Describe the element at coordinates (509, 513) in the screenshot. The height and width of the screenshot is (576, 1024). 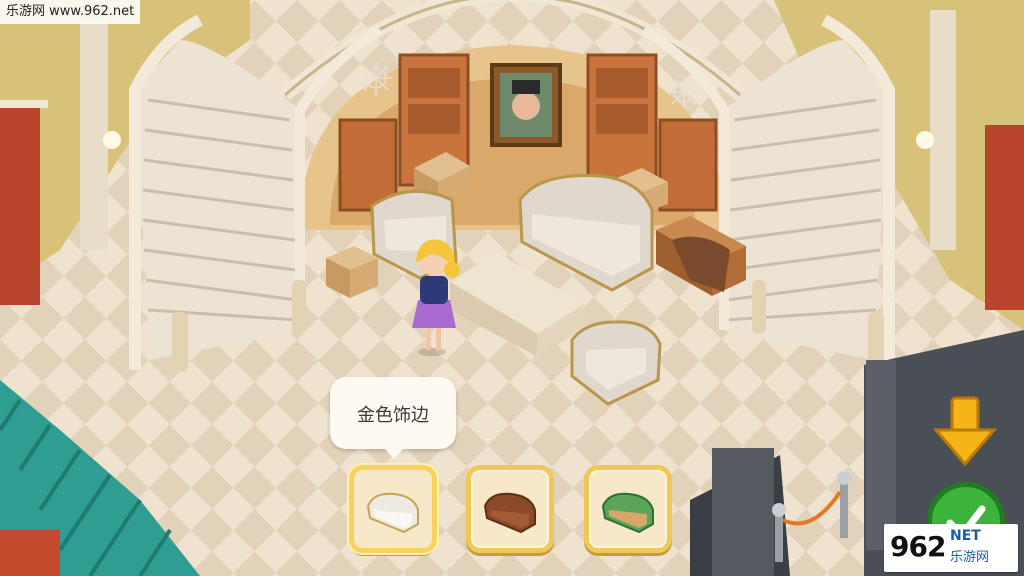
I see `brown-leather-sofa-icon` at that location.